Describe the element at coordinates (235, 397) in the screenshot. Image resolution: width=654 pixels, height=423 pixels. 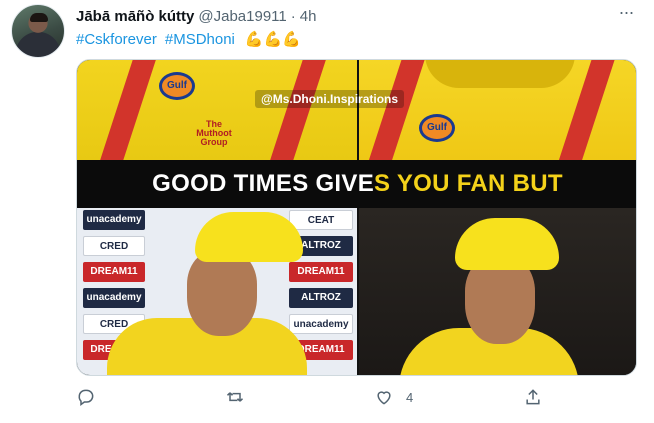
I see `retweet-icon` at that location.